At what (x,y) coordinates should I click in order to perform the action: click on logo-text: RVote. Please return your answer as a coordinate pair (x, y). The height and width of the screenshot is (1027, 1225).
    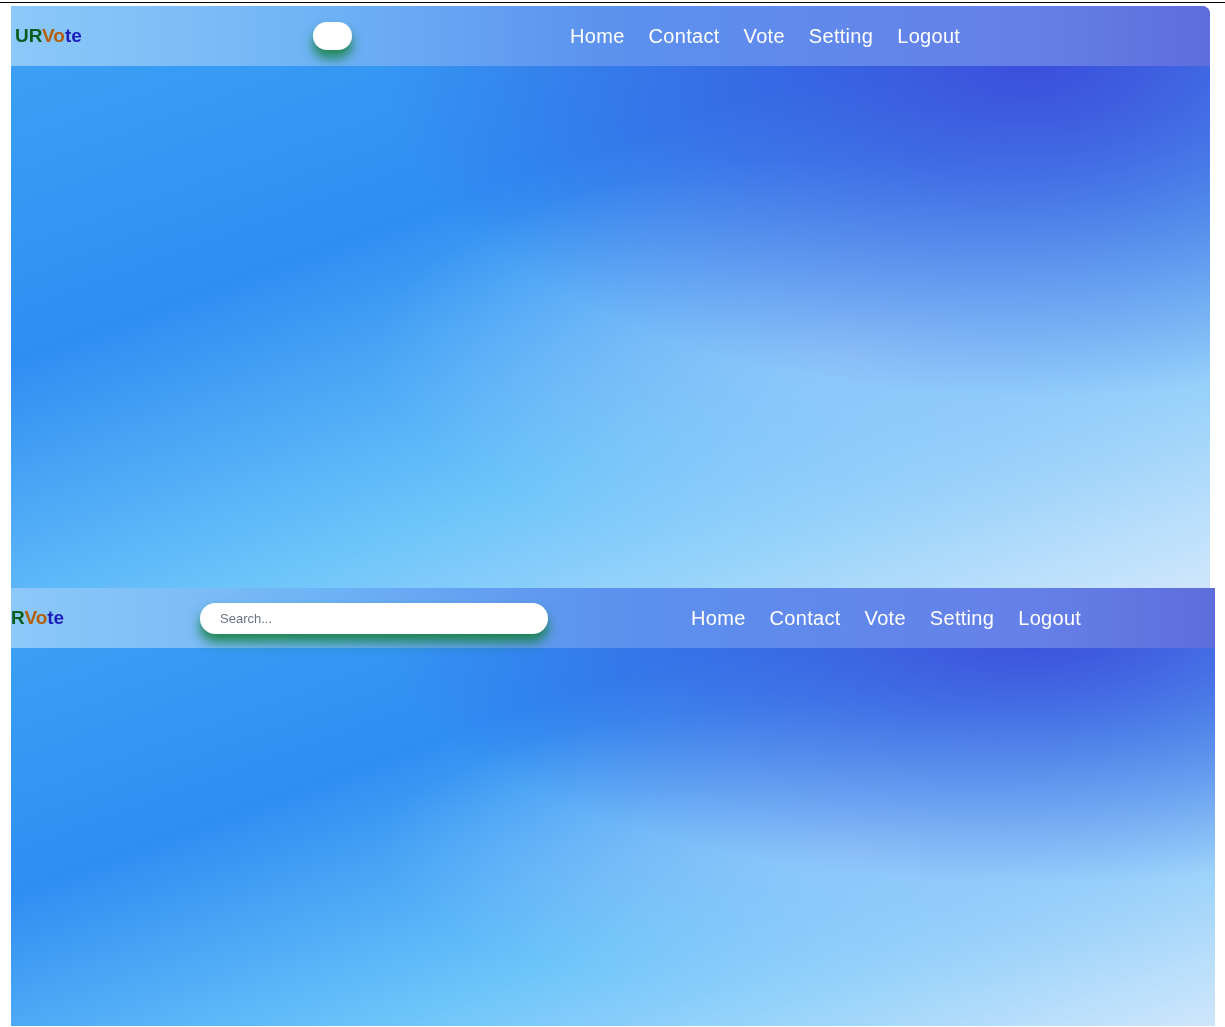
    Looking at the image, I should click on (38, 617).